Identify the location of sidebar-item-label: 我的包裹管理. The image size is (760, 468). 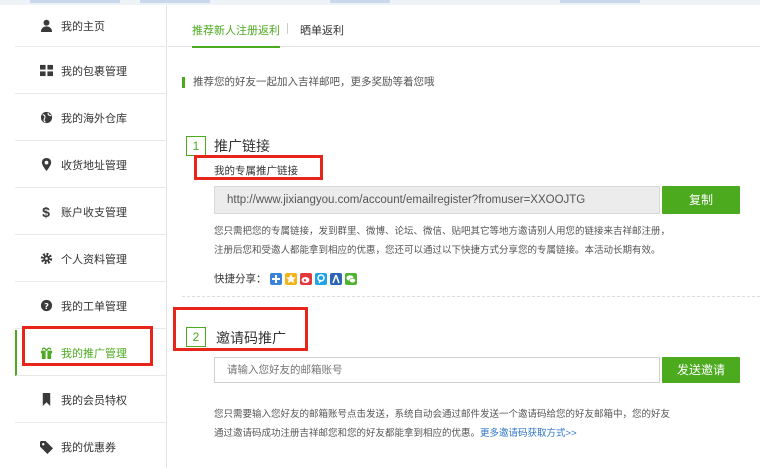
(94, 71).